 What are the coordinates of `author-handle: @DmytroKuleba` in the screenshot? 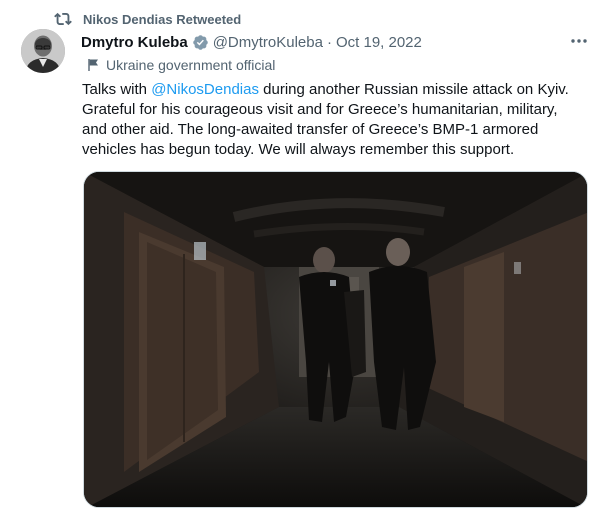 It's located at (268, 42).